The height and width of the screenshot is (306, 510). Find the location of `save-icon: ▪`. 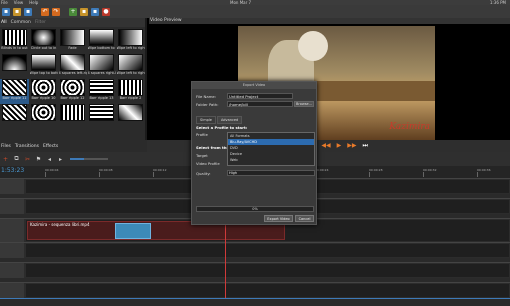

save-icon: ▪ is located at coordinates (28, 11).